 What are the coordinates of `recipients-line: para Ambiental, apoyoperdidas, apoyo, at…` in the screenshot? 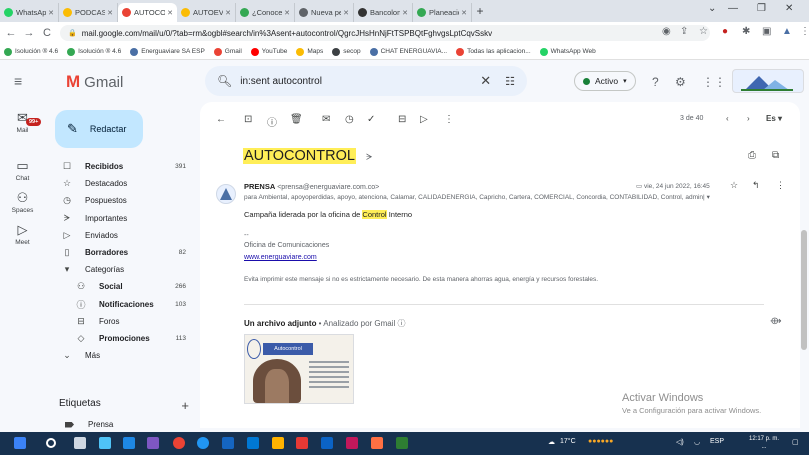 It's located at (504, 197).